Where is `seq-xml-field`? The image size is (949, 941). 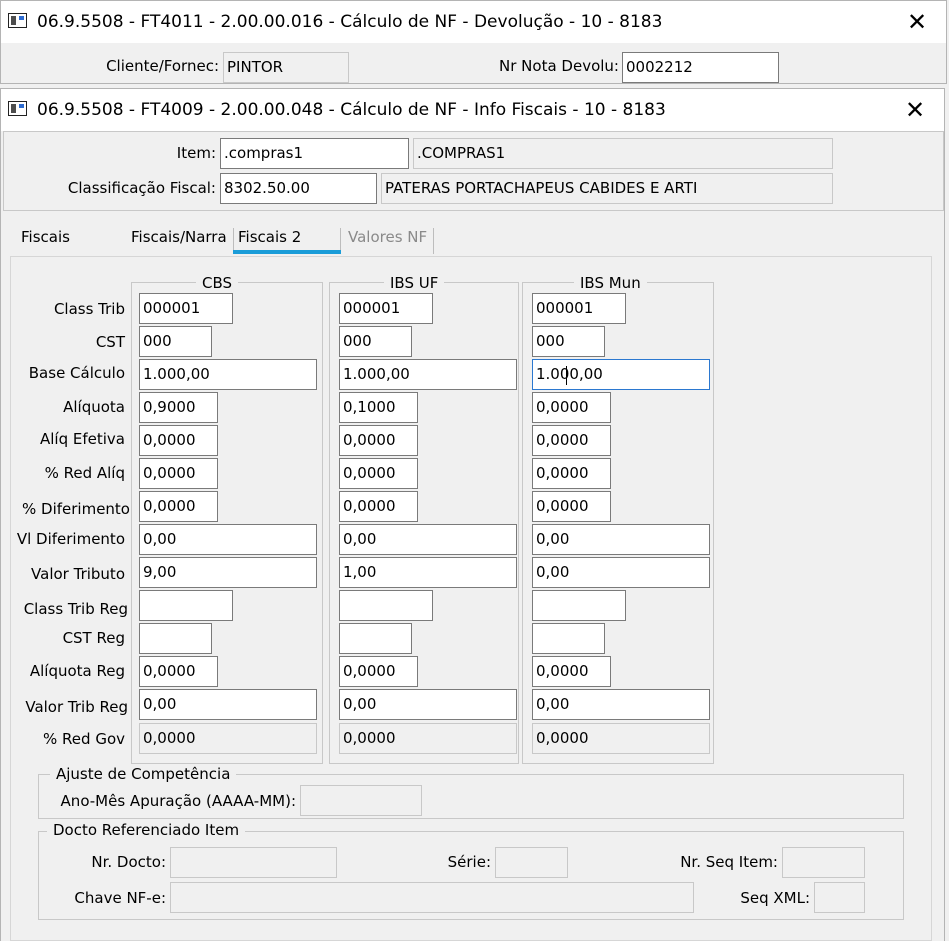
seq-xml-field is located at coordinates (839, 897).